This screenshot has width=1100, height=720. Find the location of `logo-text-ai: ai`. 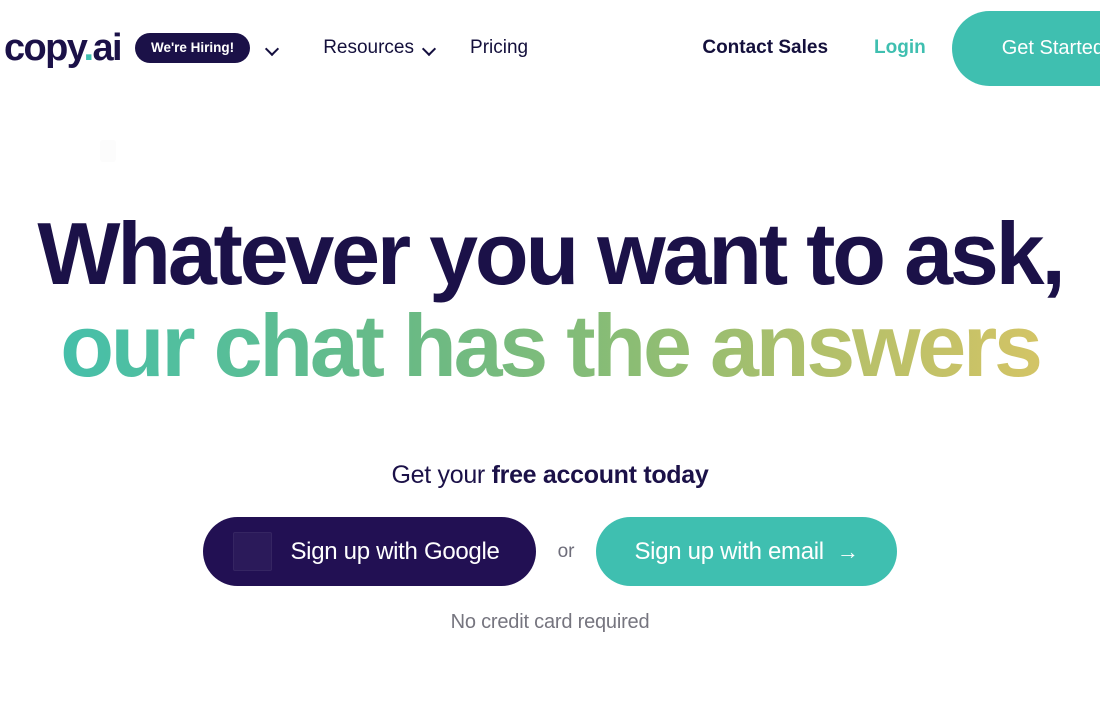

logo-text-ai: ai is located at coordinates (107, 48).